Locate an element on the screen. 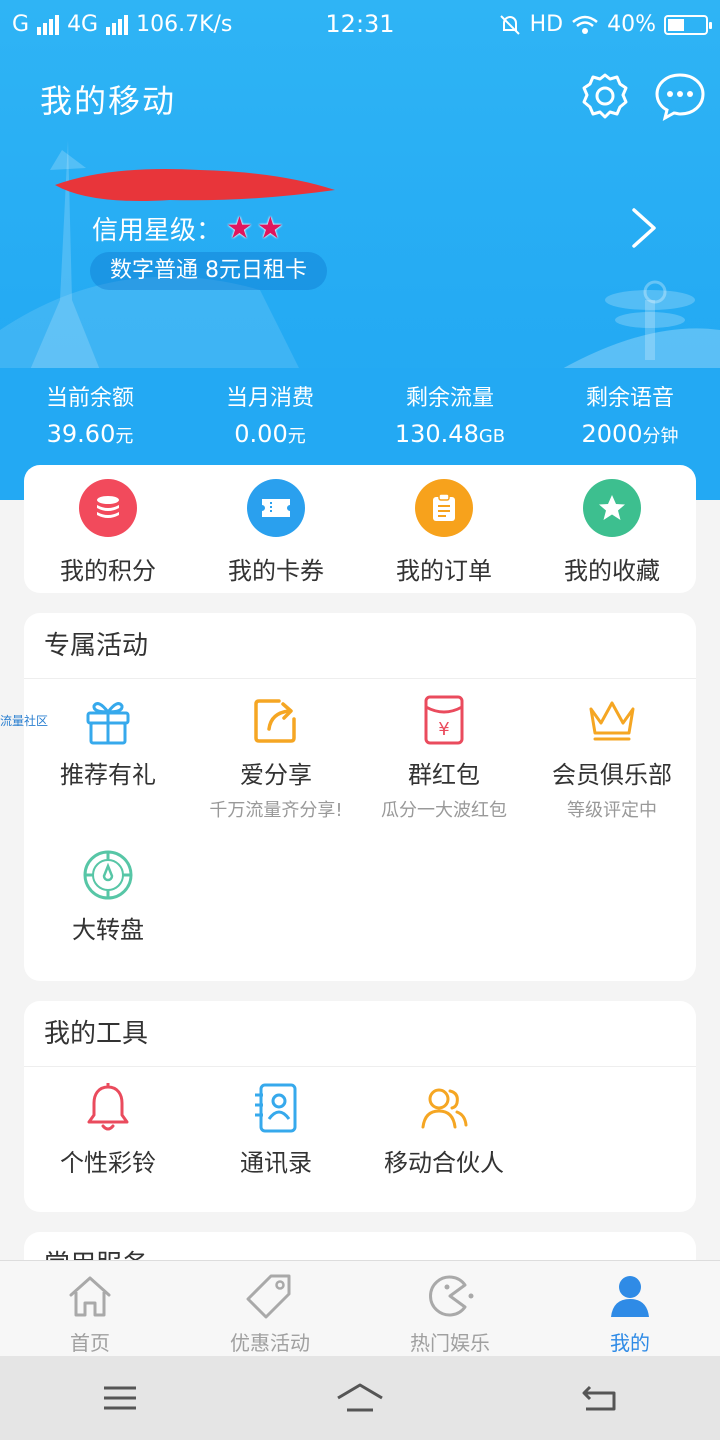  section-title: 专属活动 is located at coordinates (360, 646).